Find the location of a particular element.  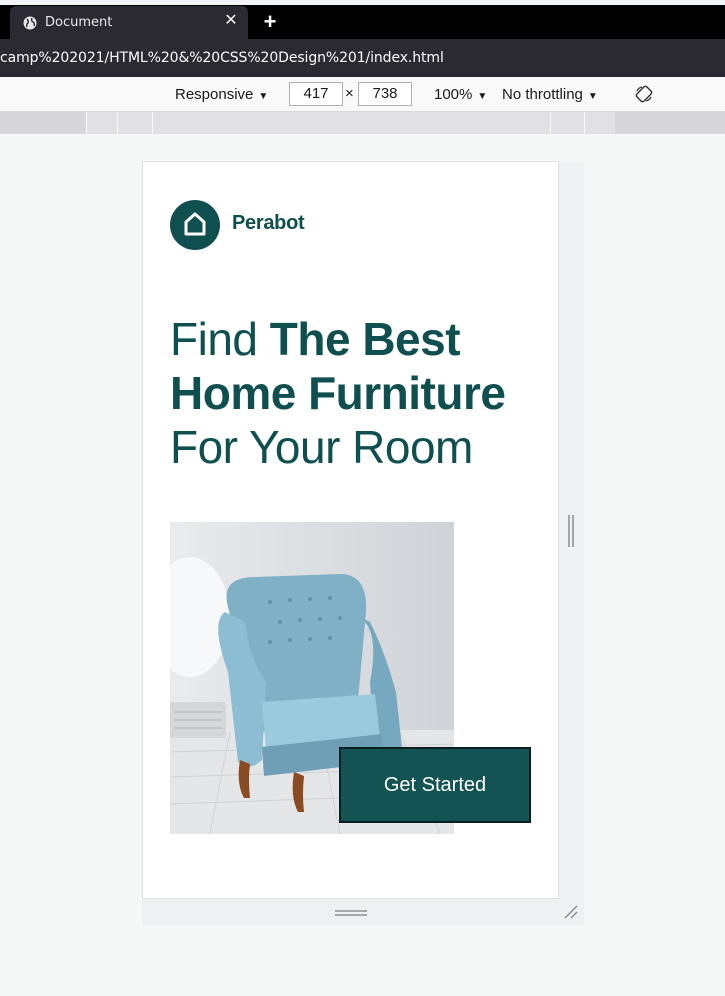

tab-title: Document is located at coordinates (79, 22).